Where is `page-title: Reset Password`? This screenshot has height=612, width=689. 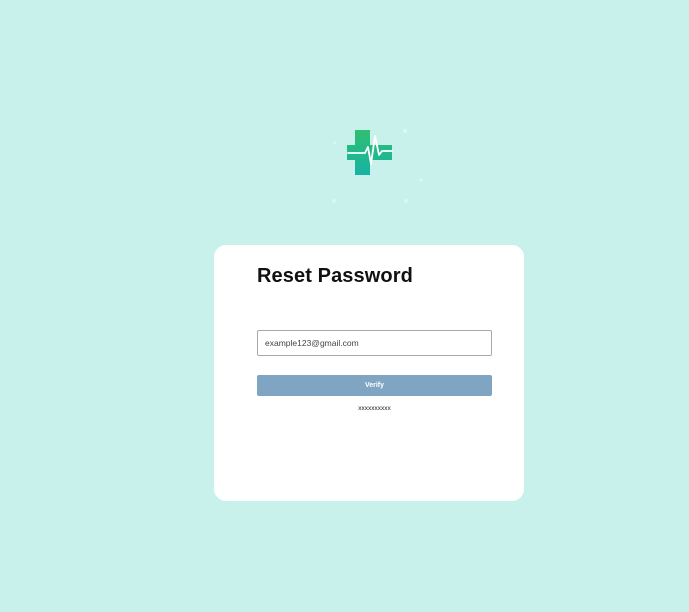
page-title: Reset Password is located at coordinates (335, 276).